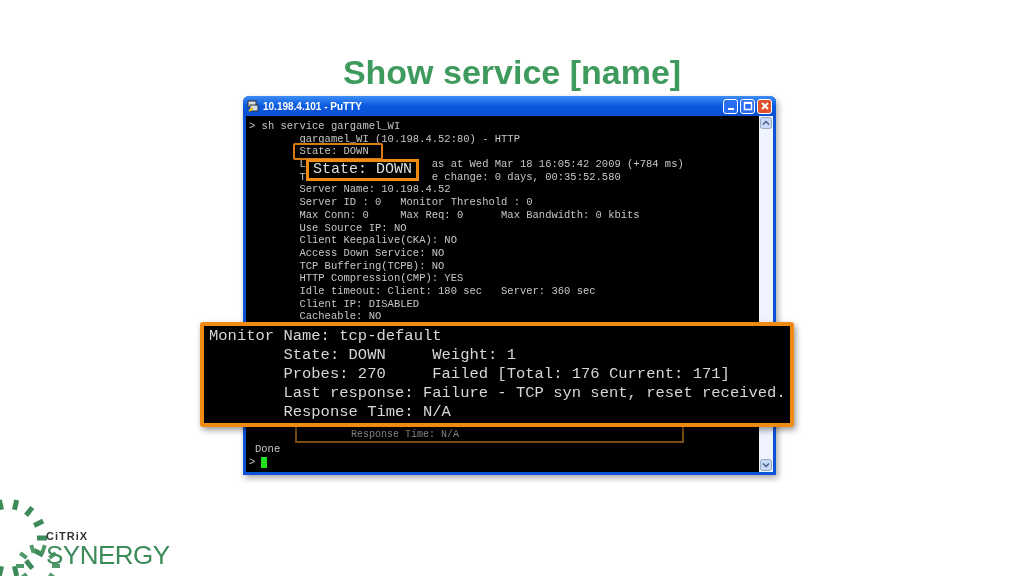  What do you see at coordinates (766, 465) in the screenshot?
I see `scroll-down-icon` at bounding box center [766, 465].